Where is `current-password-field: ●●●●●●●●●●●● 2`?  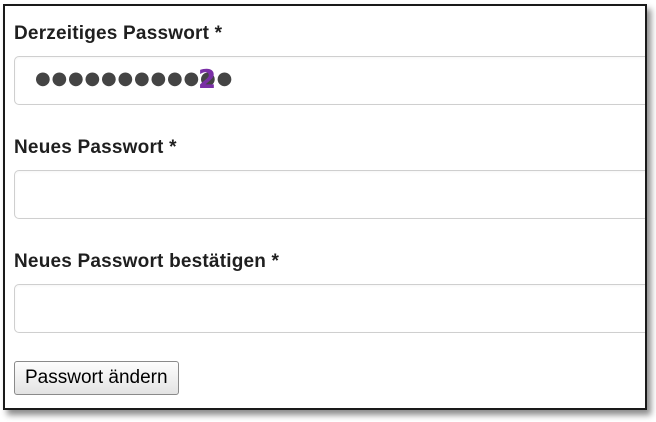 current-password-field: ●●●●●●●●●●●● 2 is located at coordinates (329, 80).